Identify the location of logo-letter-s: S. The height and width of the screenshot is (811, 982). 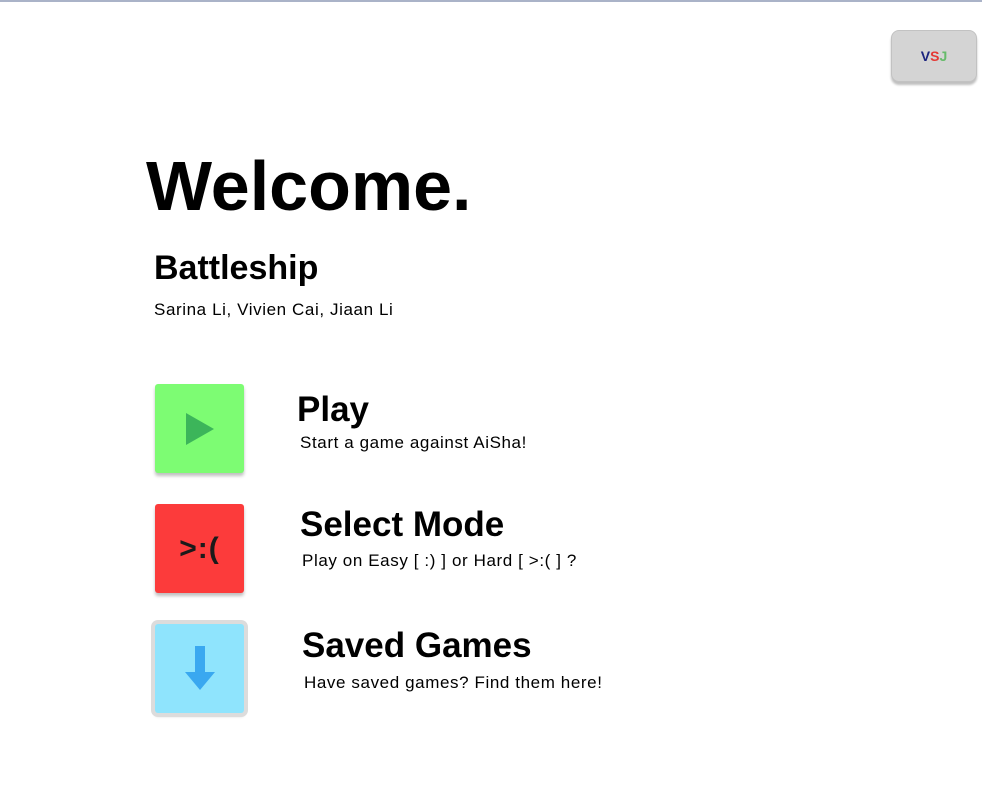
(935, 56).